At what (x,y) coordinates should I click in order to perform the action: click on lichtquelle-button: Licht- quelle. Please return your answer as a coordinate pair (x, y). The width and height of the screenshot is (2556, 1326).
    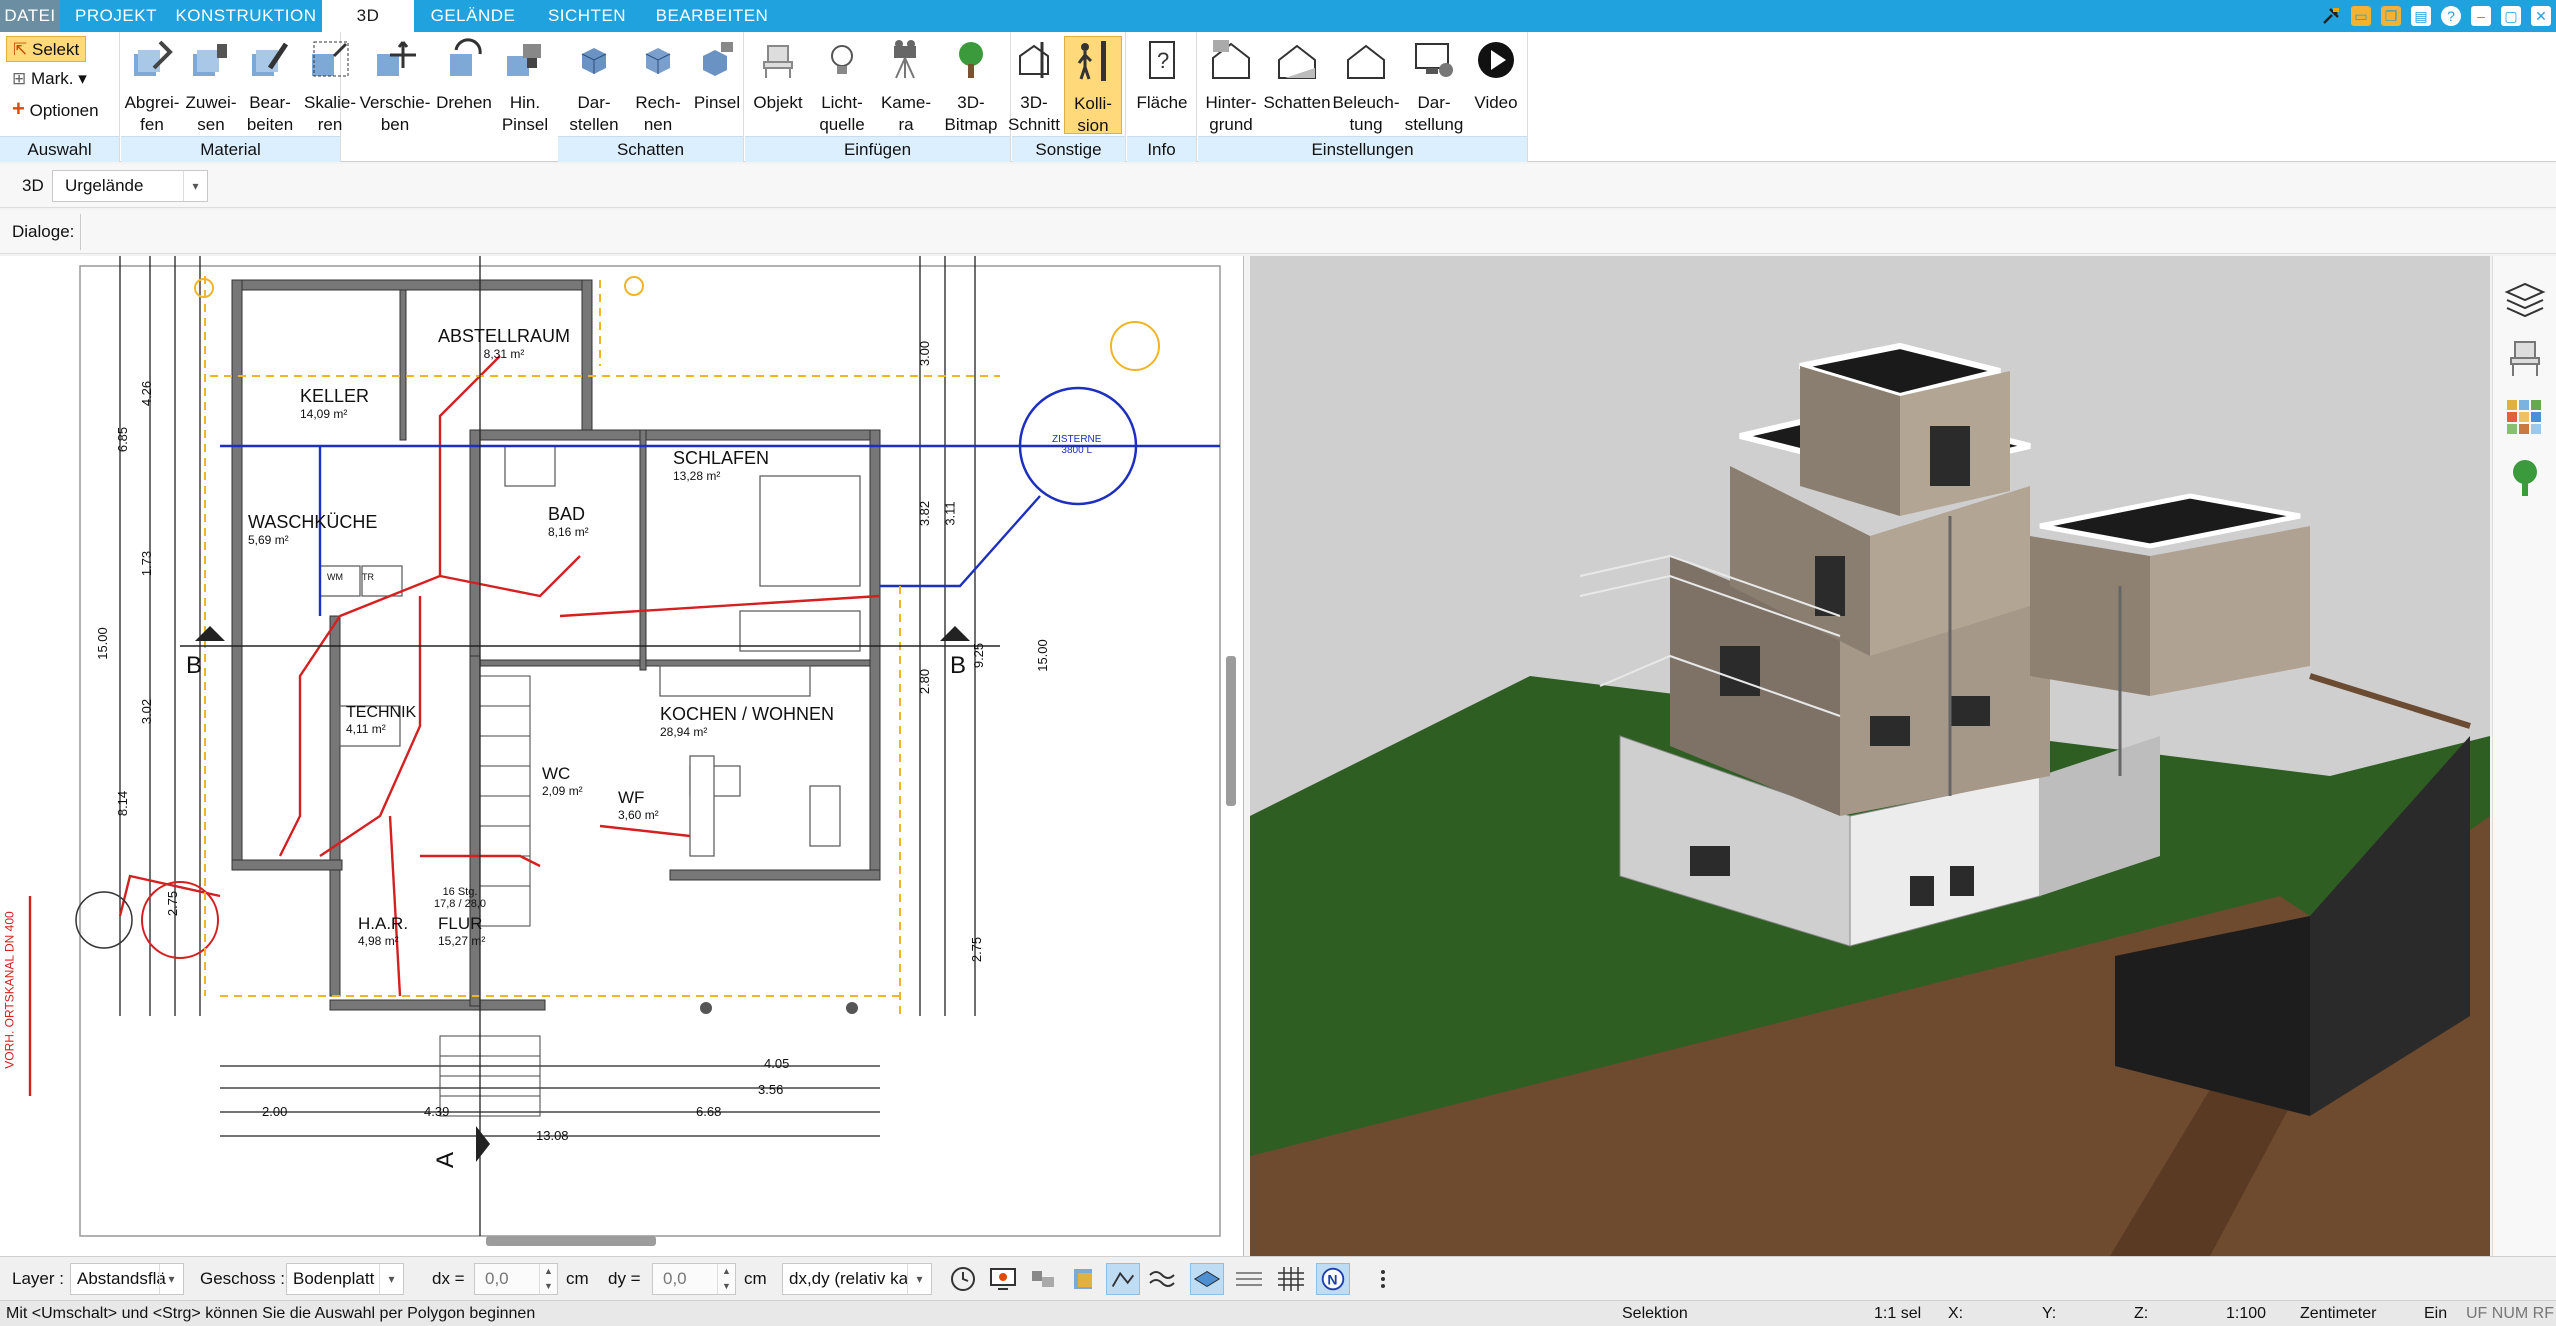
    Looking at the image, I should click on (842, 85).